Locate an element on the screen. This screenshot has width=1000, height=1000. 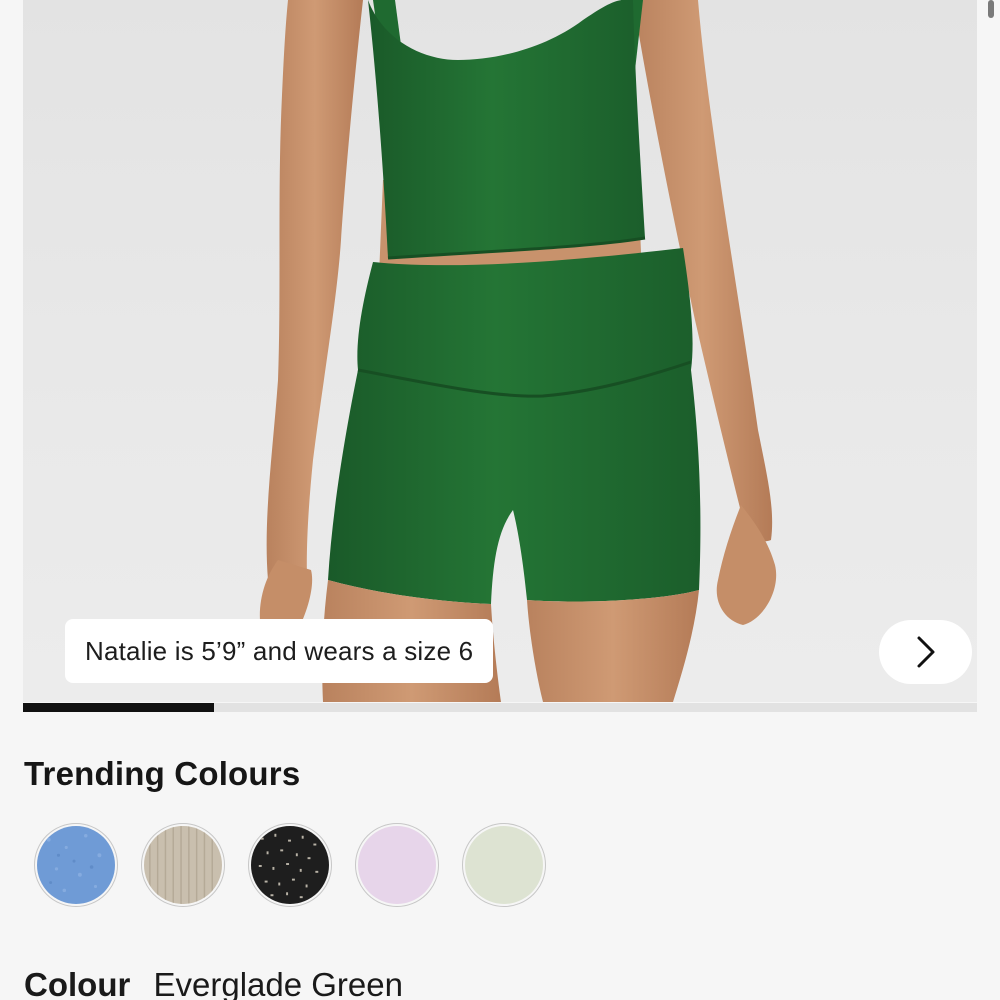
carousel-progress is located at coordinates (500, 707).